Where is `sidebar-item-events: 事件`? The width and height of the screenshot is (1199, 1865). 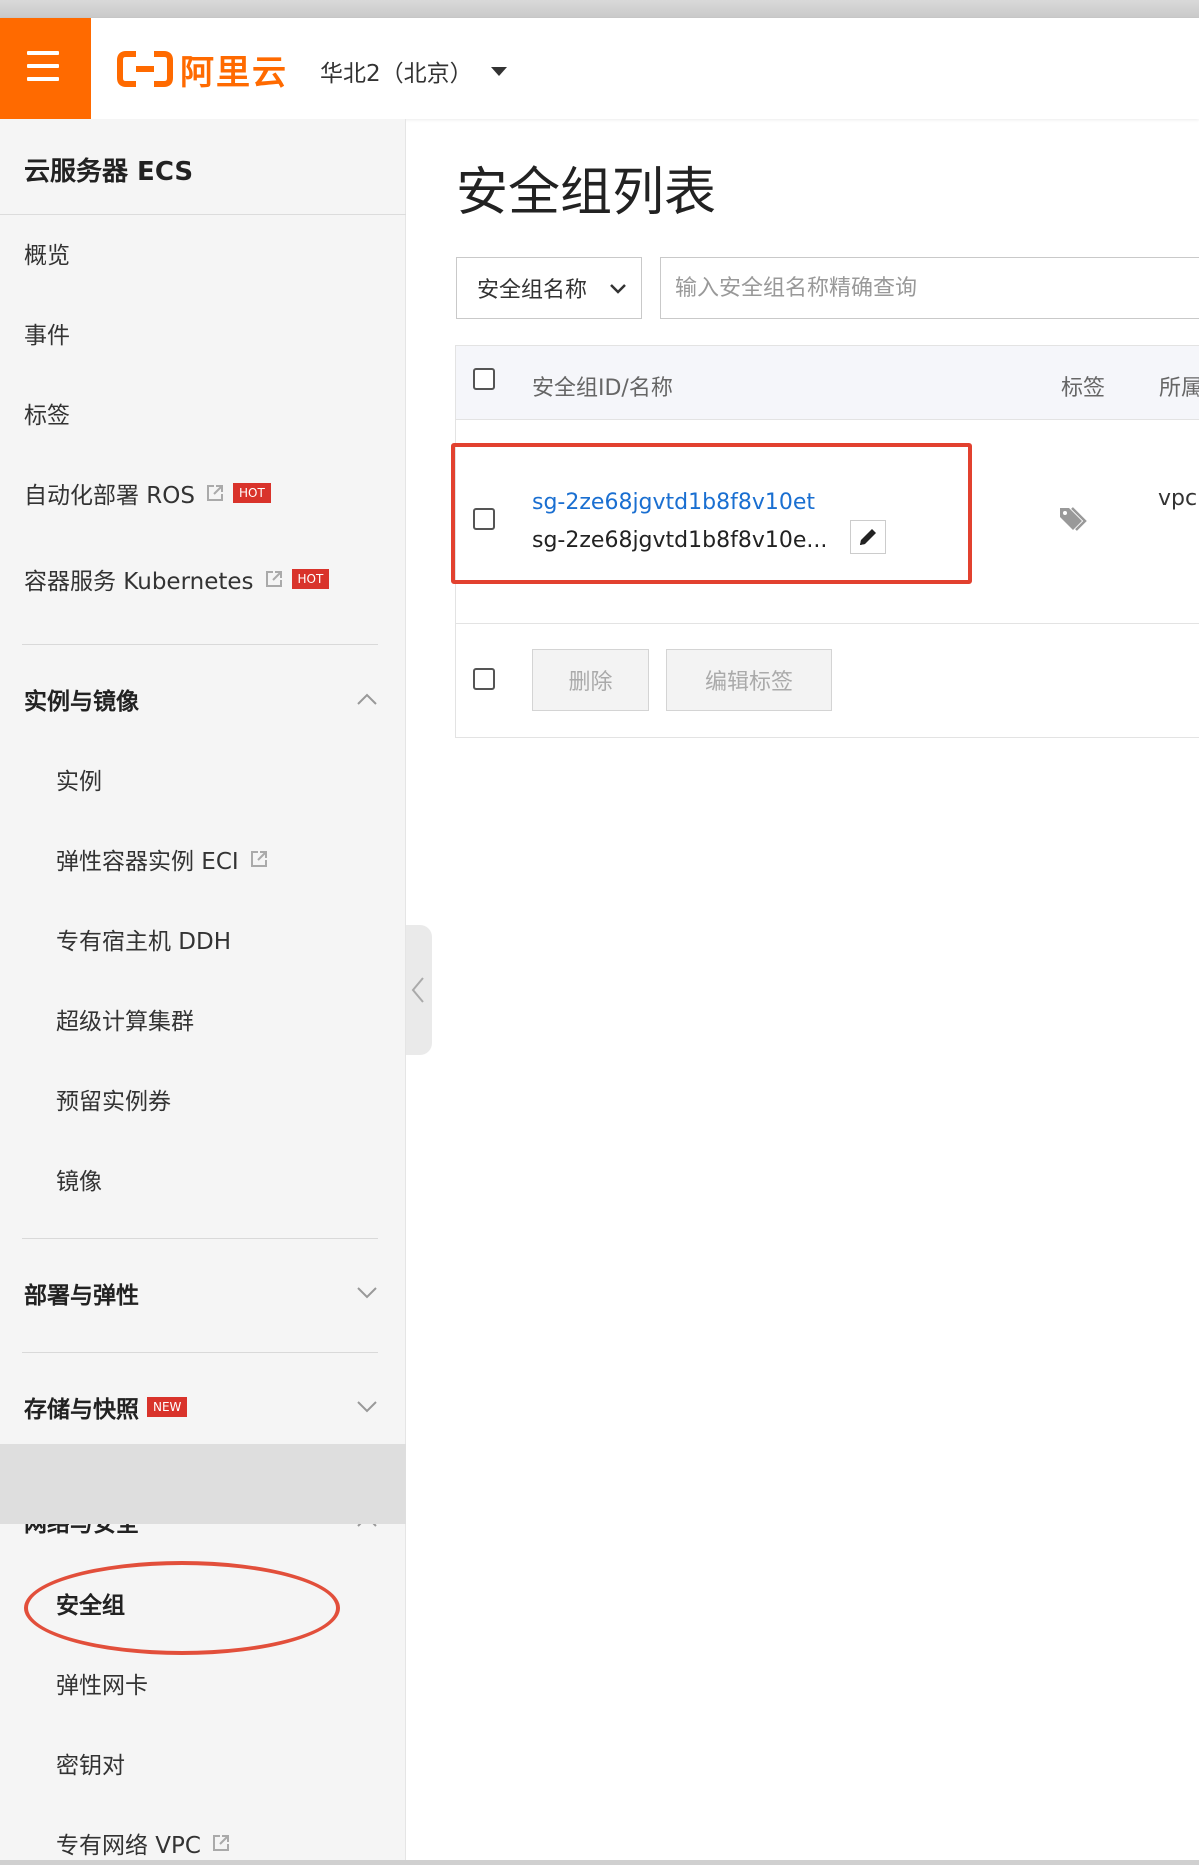
sidebar-item-events: 事件 is located at coordinates (47, 333).